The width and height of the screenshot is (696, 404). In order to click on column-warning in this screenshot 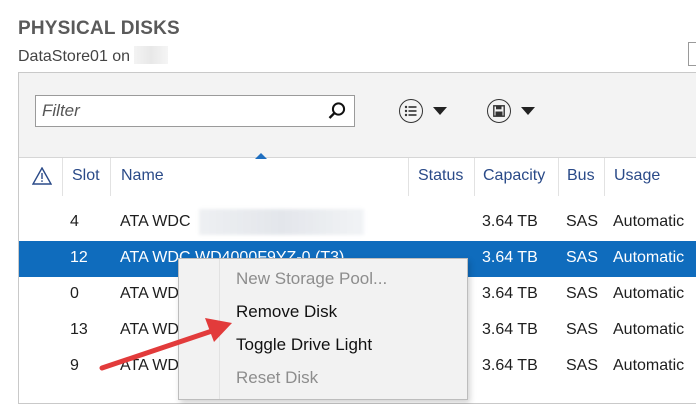, I will do `click(42, 178)`.